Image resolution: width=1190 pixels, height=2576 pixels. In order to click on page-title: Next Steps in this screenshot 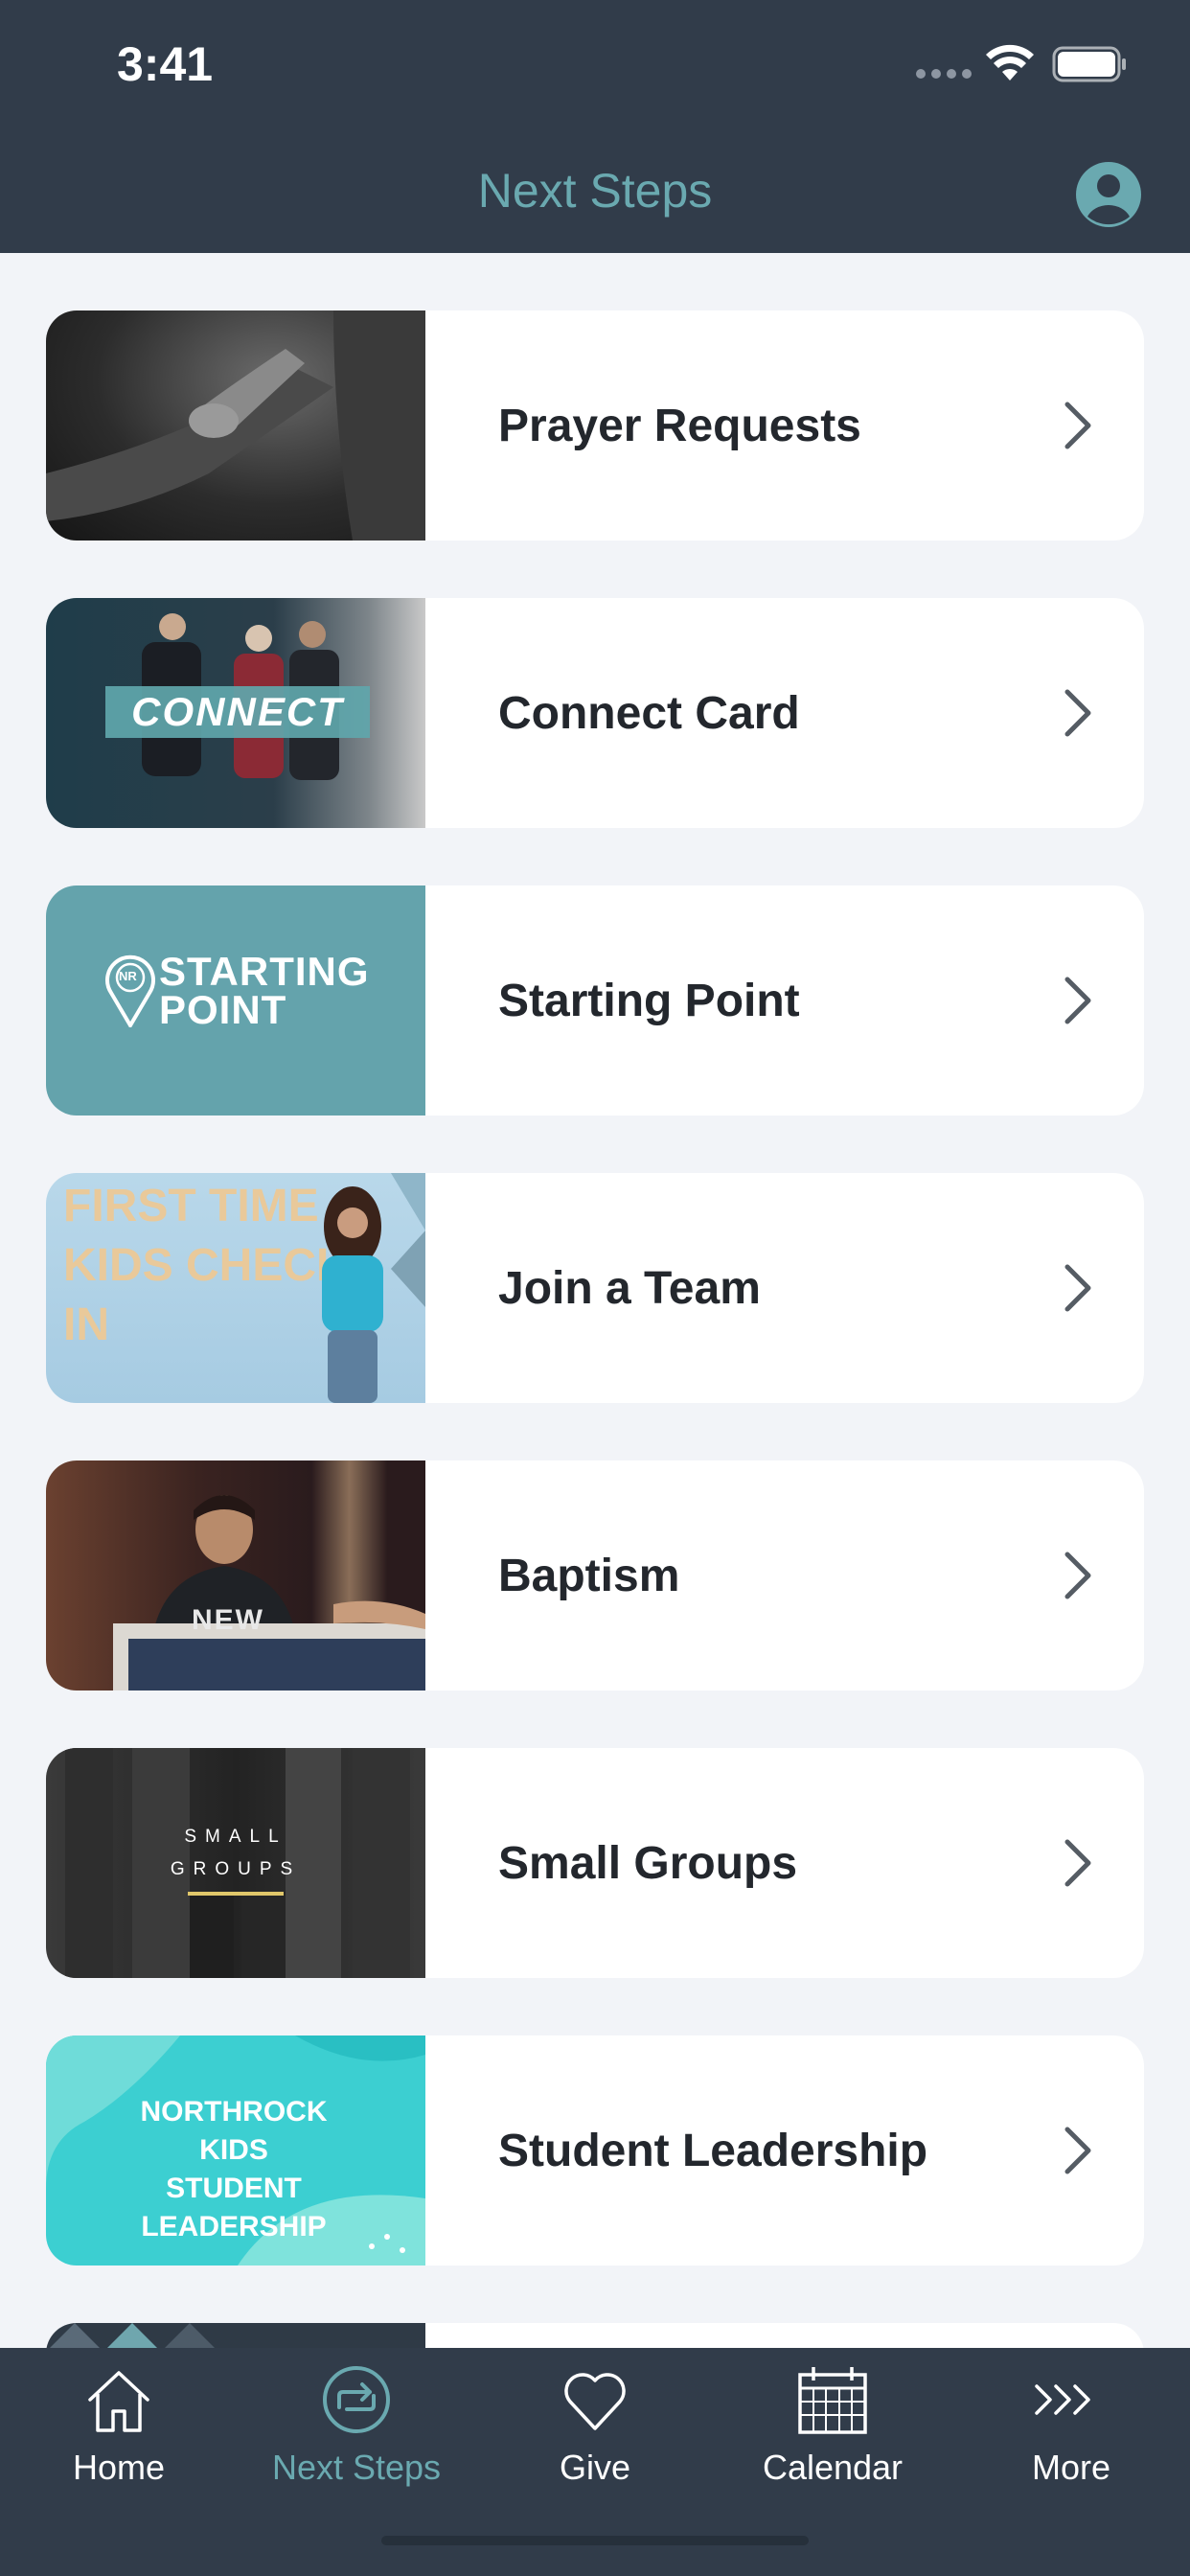, I will do `click(595, 191)`.